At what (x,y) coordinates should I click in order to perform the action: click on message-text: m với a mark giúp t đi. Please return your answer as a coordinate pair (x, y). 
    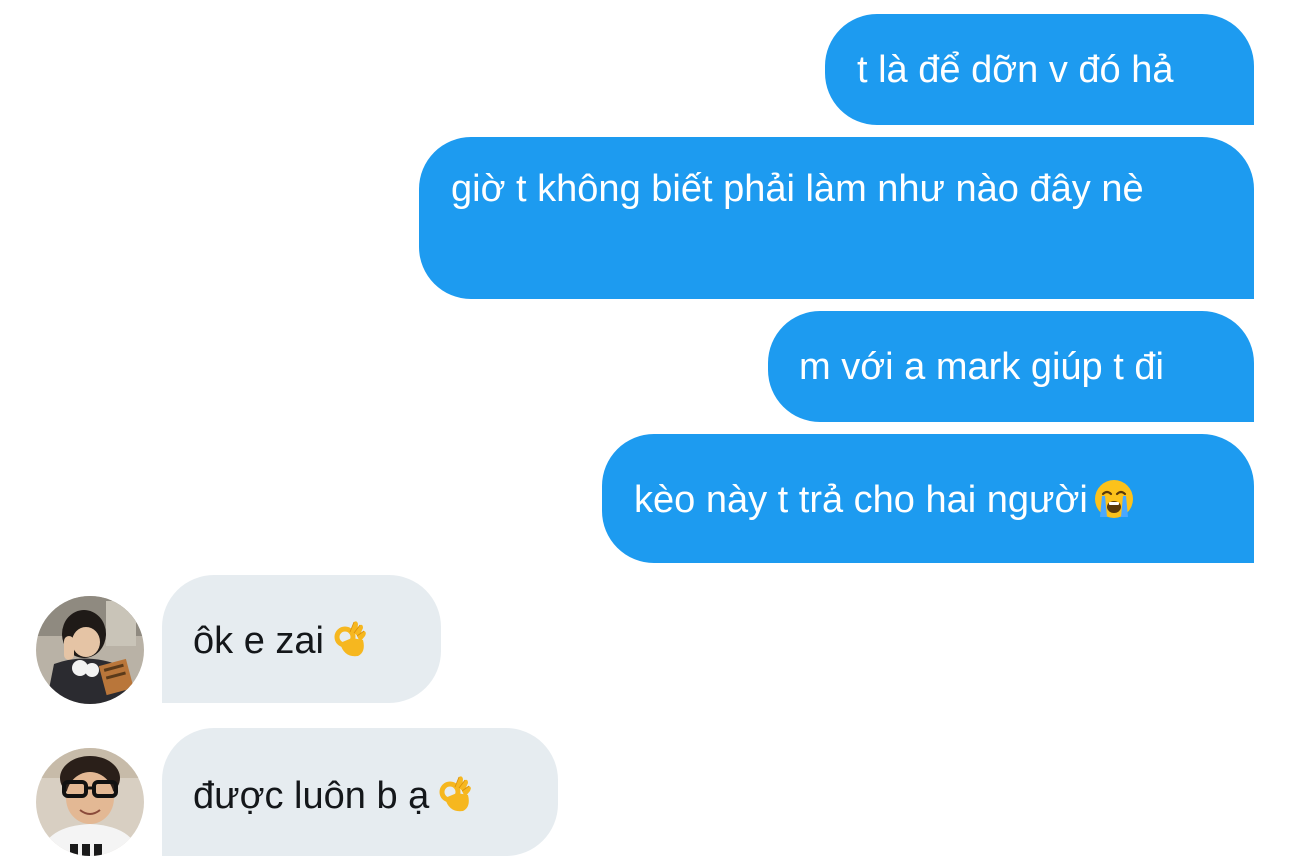
    Looking at the image, I should click on (981, 367).